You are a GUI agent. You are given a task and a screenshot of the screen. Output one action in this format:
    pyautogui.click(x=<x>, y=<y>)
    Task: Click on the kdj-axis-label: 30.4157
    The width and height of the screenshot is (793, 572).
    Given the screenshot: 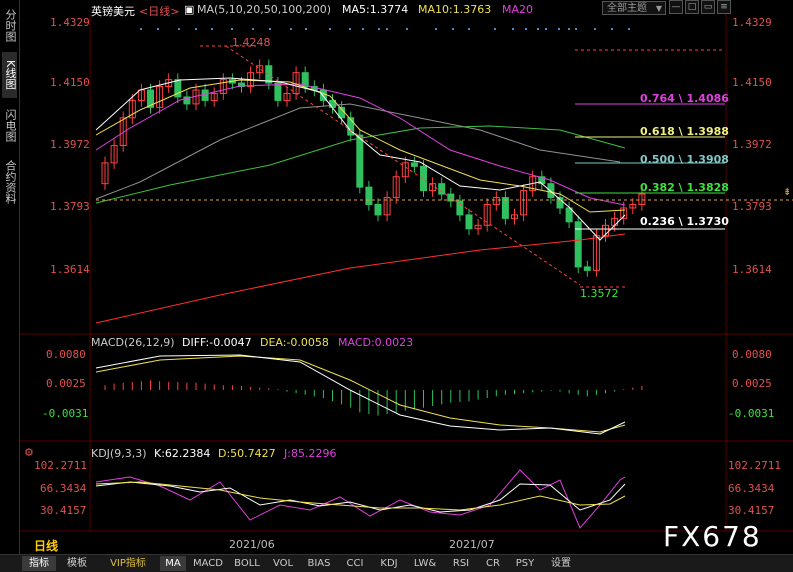 What is the action you would take?
    pyautogui.click(x=63, y=510)
    